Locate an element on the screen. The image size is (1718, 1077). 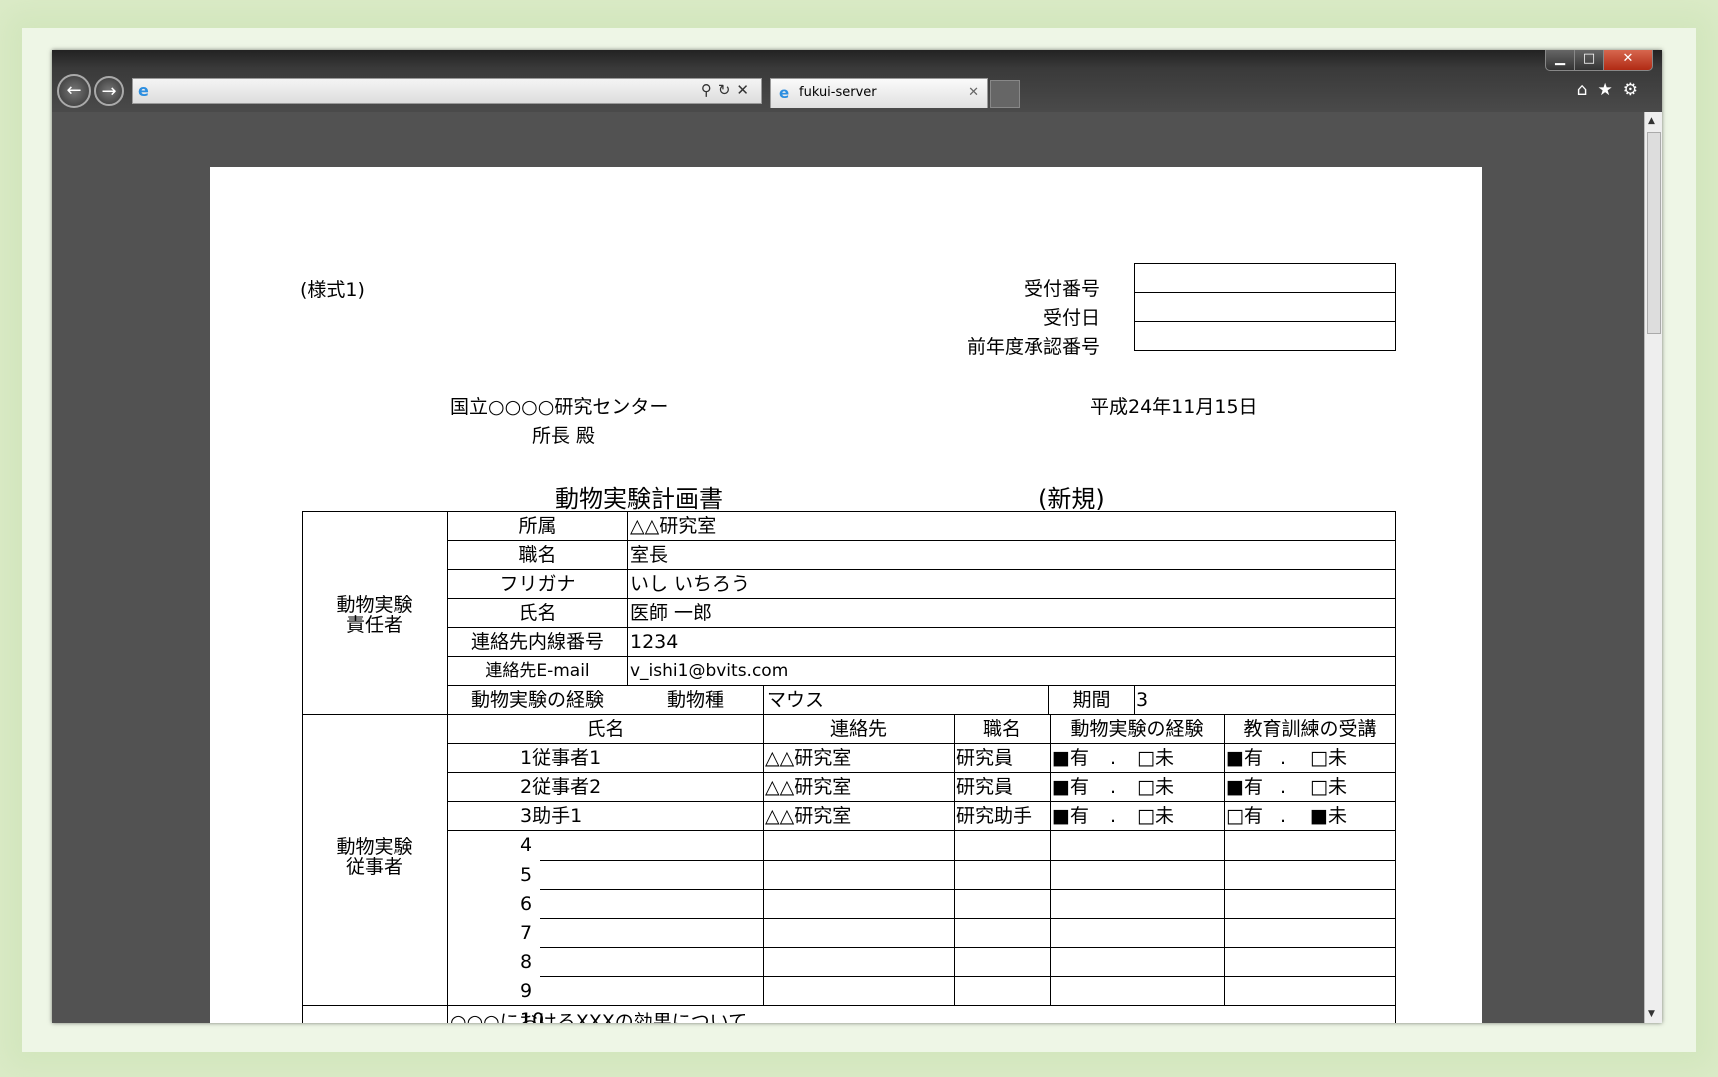
staff-name: 6 is located at coordinates (526, 904).